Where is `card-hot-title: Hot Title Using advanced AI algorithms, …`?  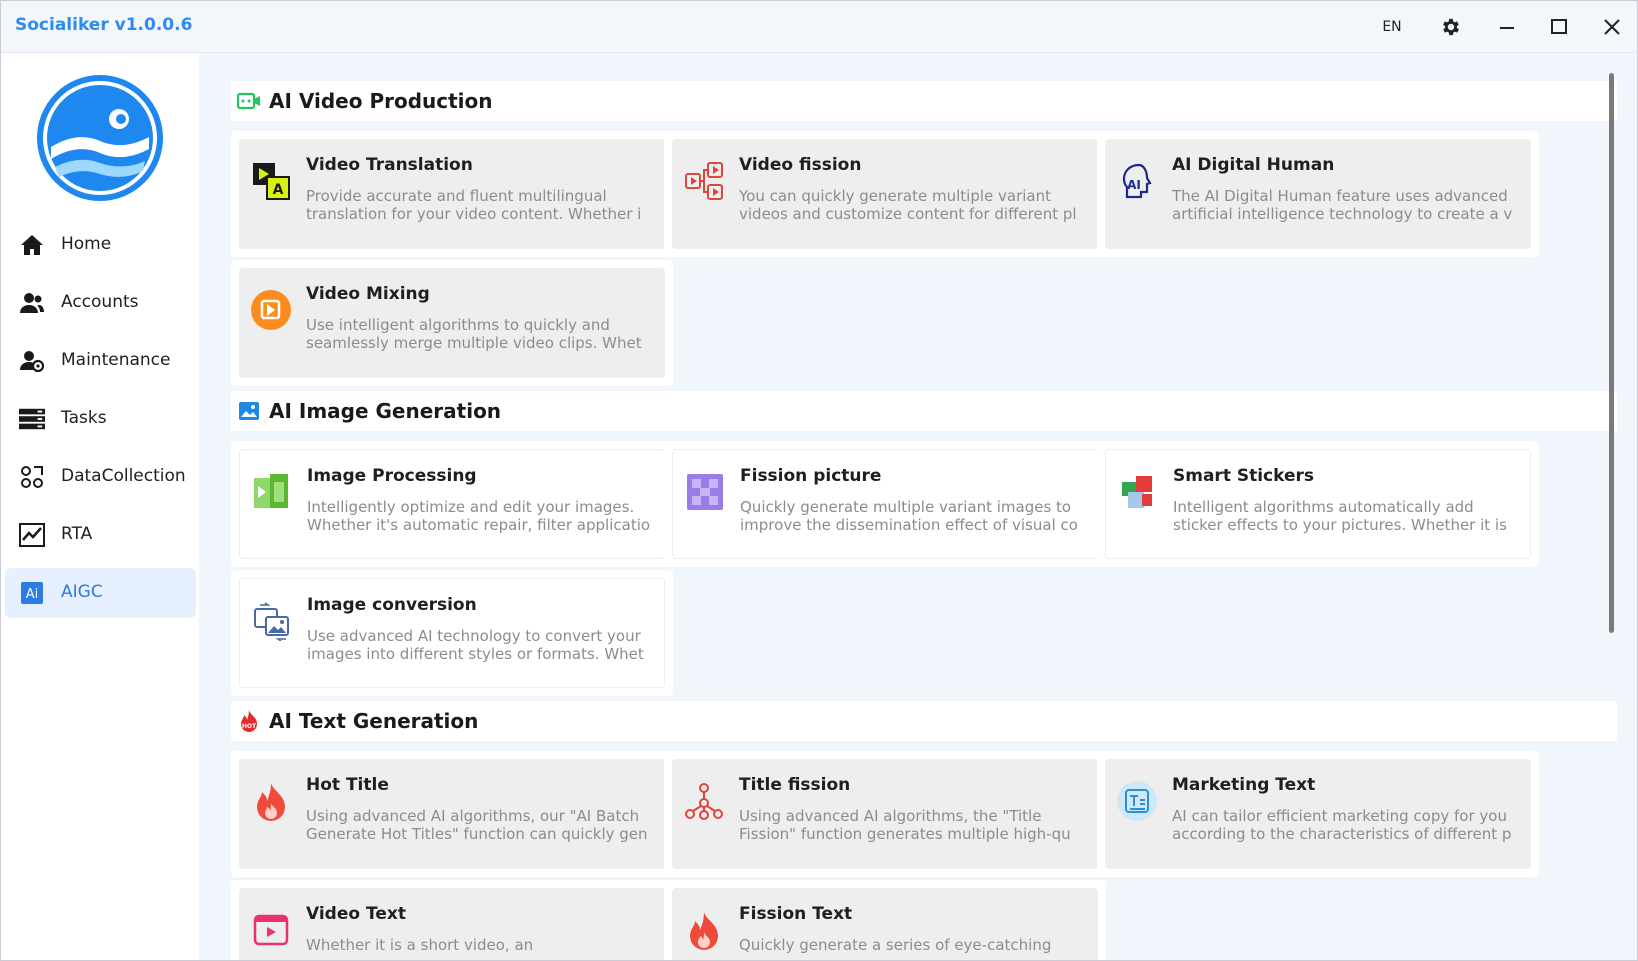 card-hot-title: Hot Title Using advanced AI algorithms, … is located at coordinates (452, 814).